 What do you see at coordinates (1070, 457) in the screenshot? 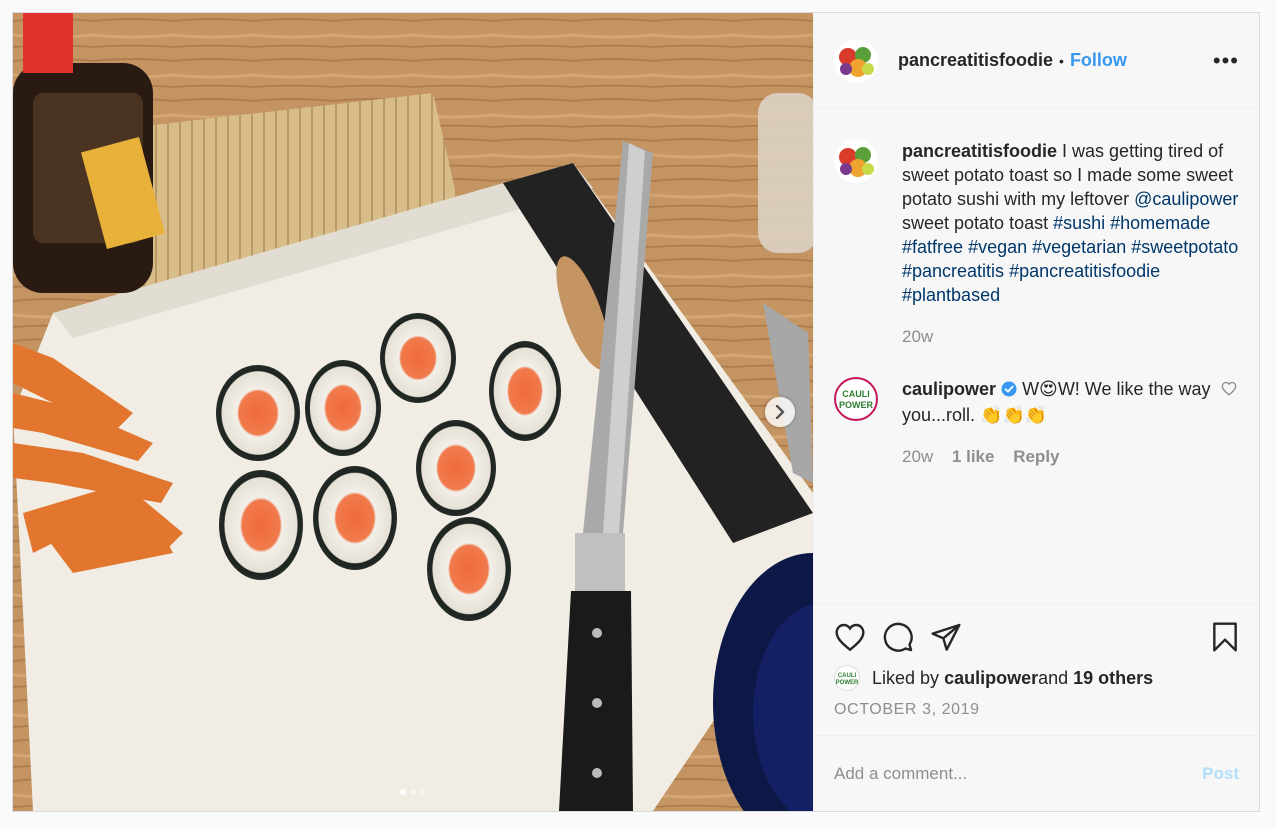
I see `comment-meta: 20w 1 like Reply` at bounding box center [1070, 457].